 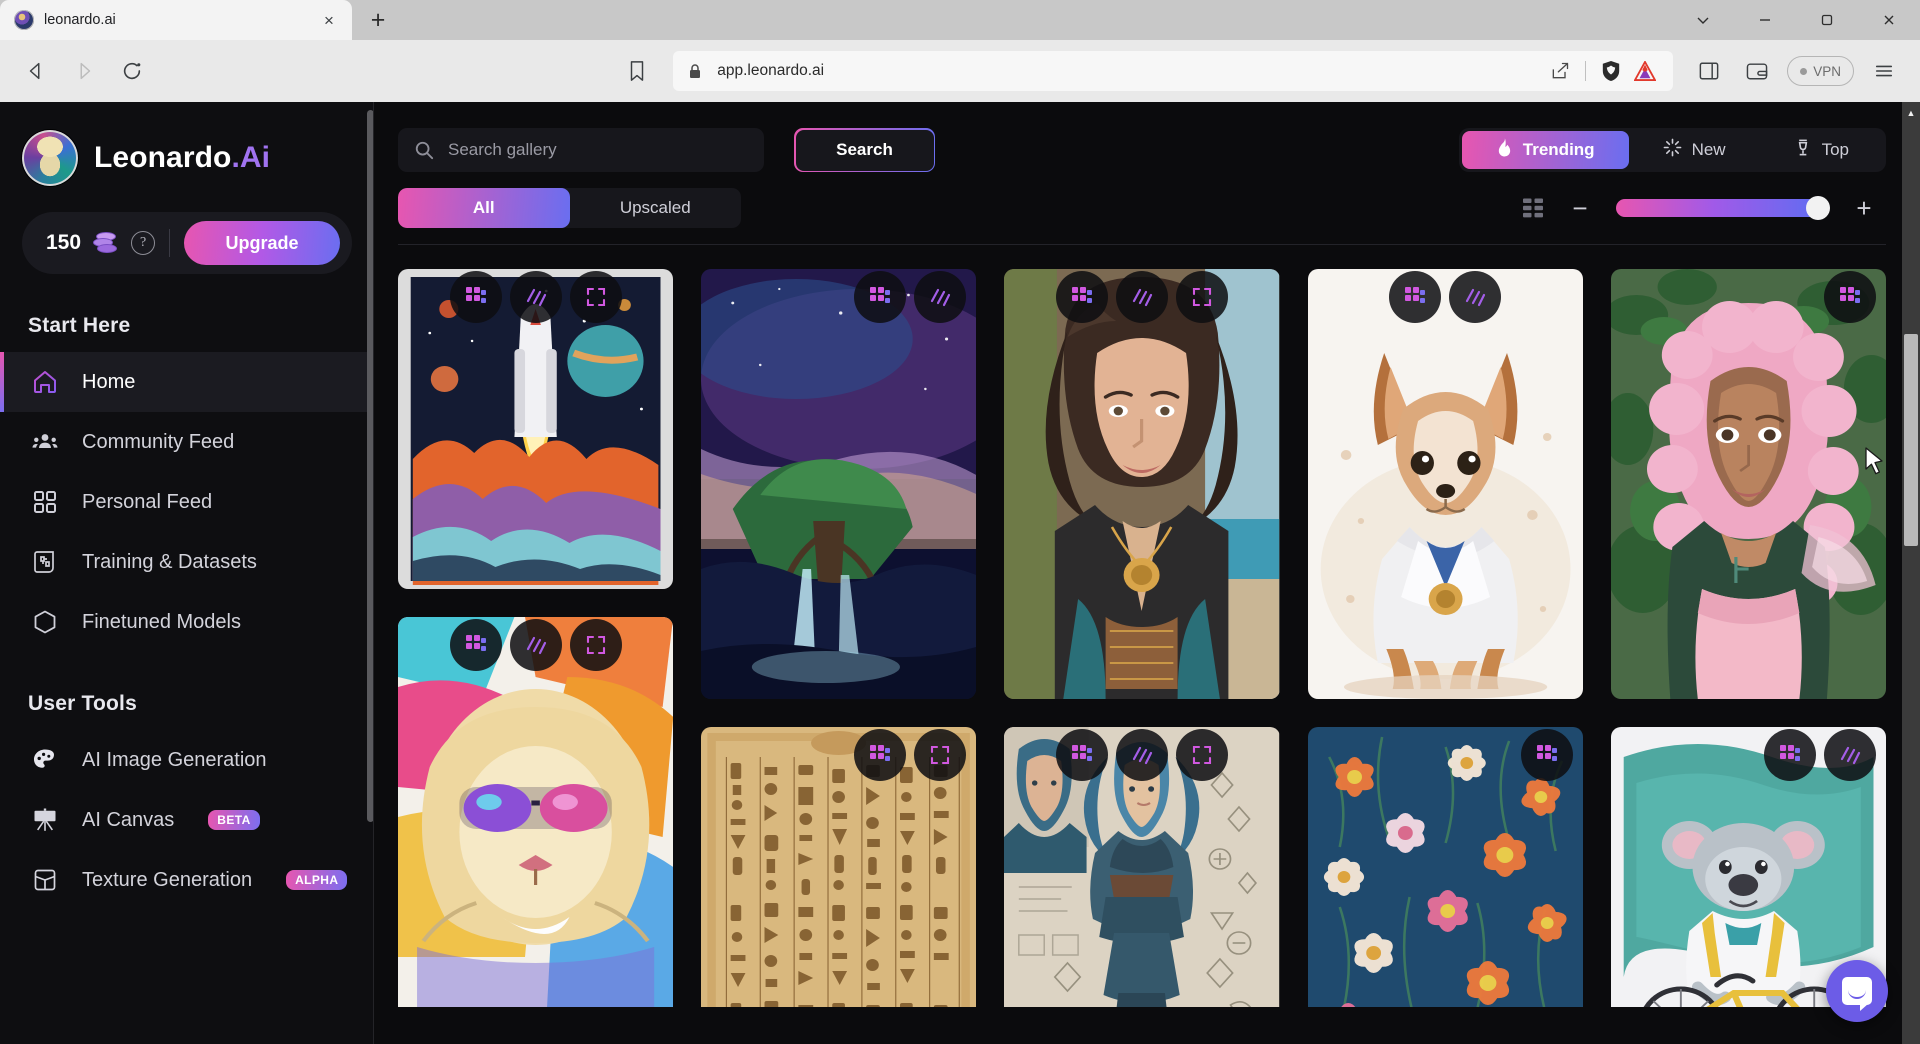 I want to click on zoom-out-button: −, so click(x=1580, y=208).